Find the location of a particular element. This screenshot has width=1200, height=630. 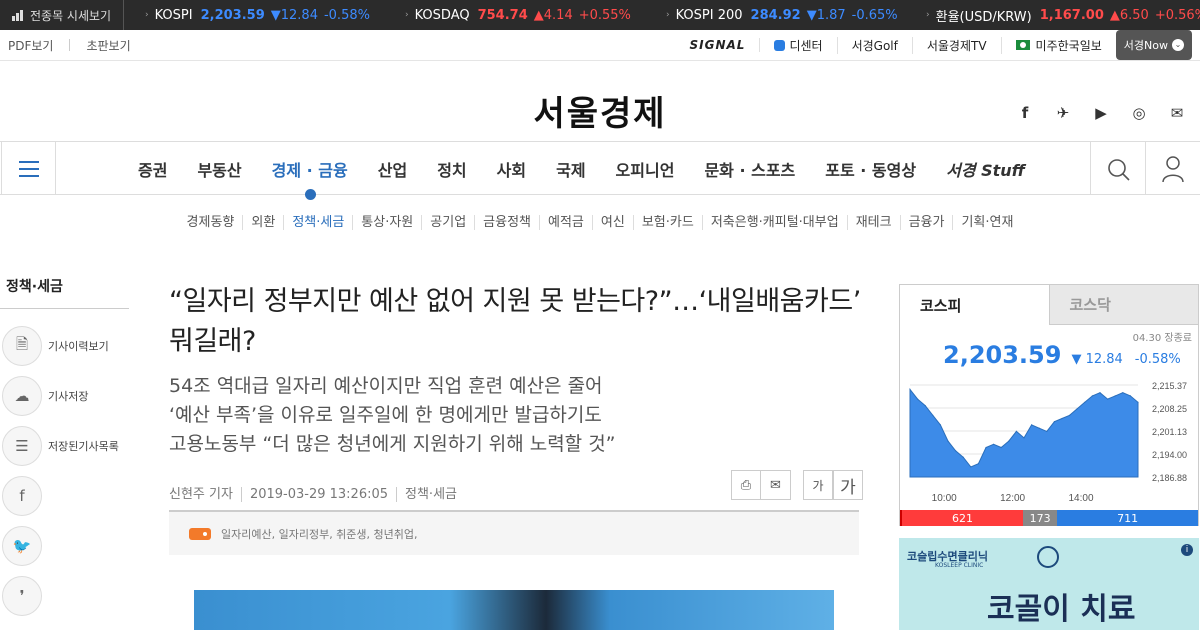

font-larger-button: 가 is located at coordinates (848, 485).